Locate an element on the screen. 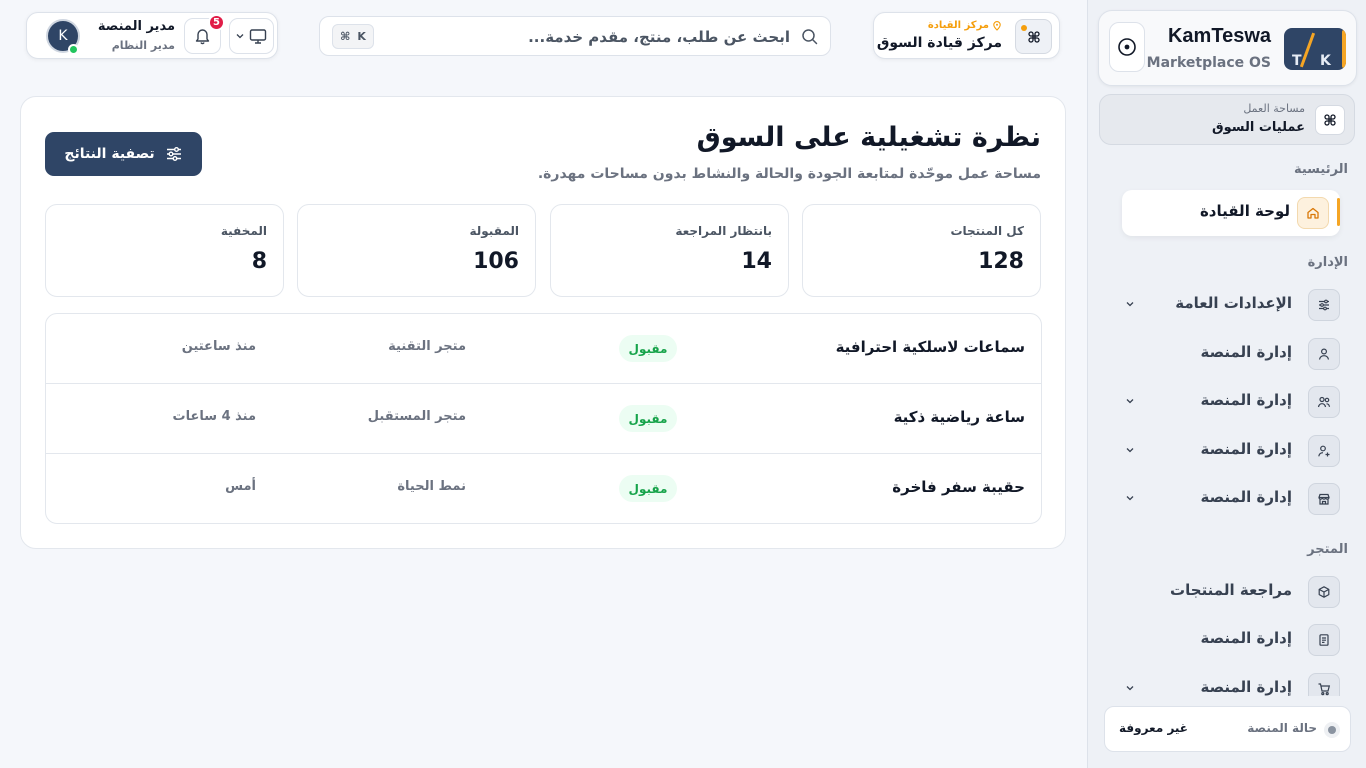 The width and height of the screenshot is (1366, 768). section-title-main: الرئيسية is located at coordinates (1320, 169).